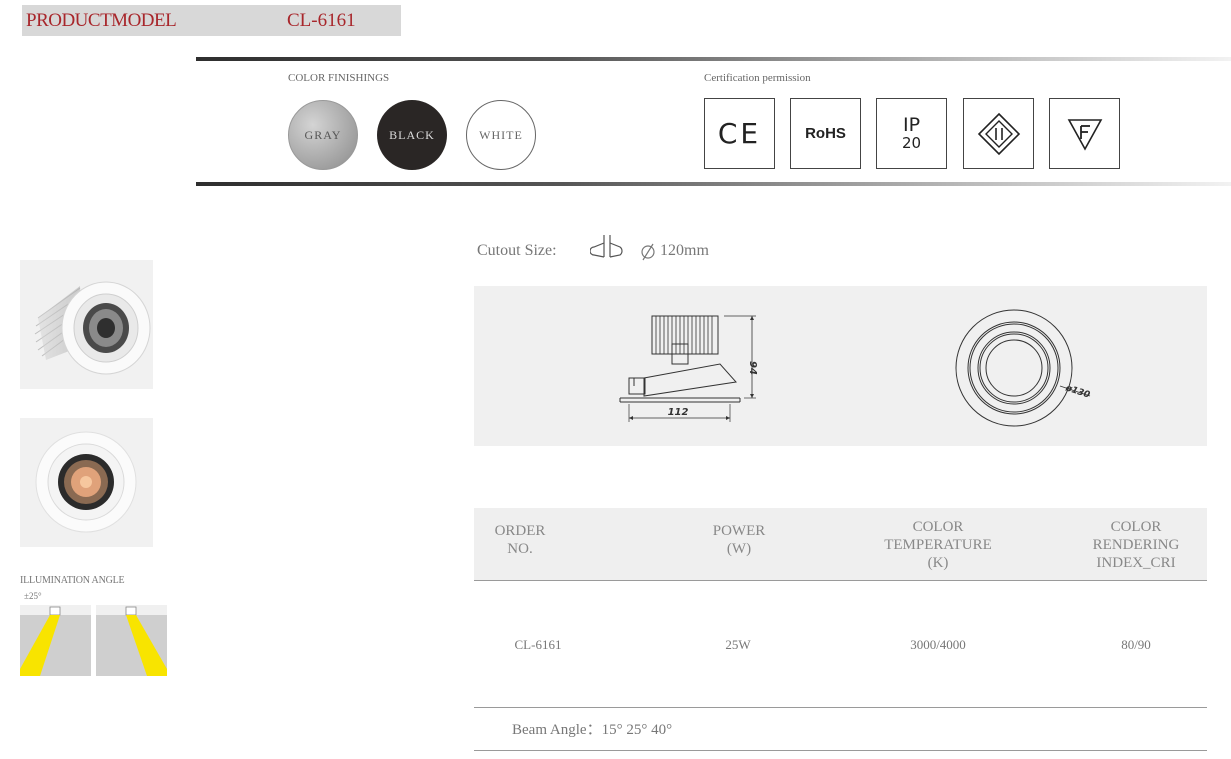 The width and height of the screenshot is (1231, 759). What do you see at coordinates (101, 20) in the screenshot?
I see `product-model-label: PRODUCTMODEL` at bounding box center [101, 20].